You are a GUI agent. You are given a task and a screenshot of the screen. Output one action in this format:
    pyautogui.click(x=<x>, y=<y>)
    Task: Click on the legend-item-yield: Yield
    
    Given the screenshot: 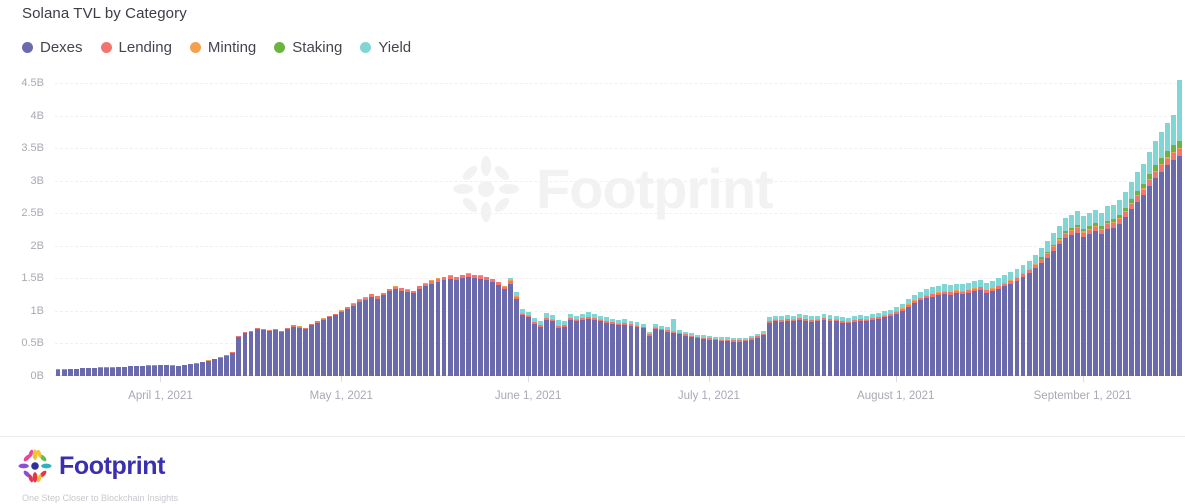 What is the action you would take?
    pyautogui.click(x=385, y=47)
    